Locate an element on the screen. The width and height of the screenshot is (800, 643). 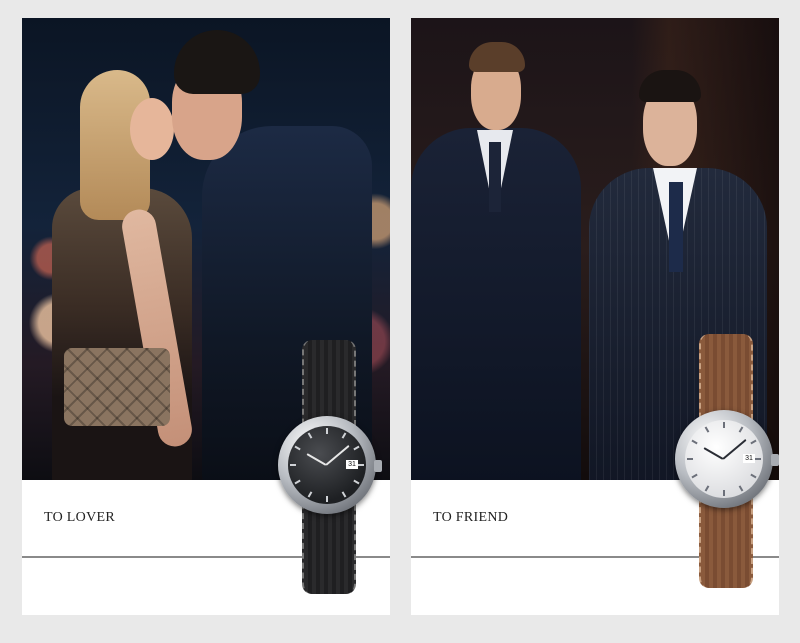
caption-lover: TO LOVER is located at coordinates (79, 517).